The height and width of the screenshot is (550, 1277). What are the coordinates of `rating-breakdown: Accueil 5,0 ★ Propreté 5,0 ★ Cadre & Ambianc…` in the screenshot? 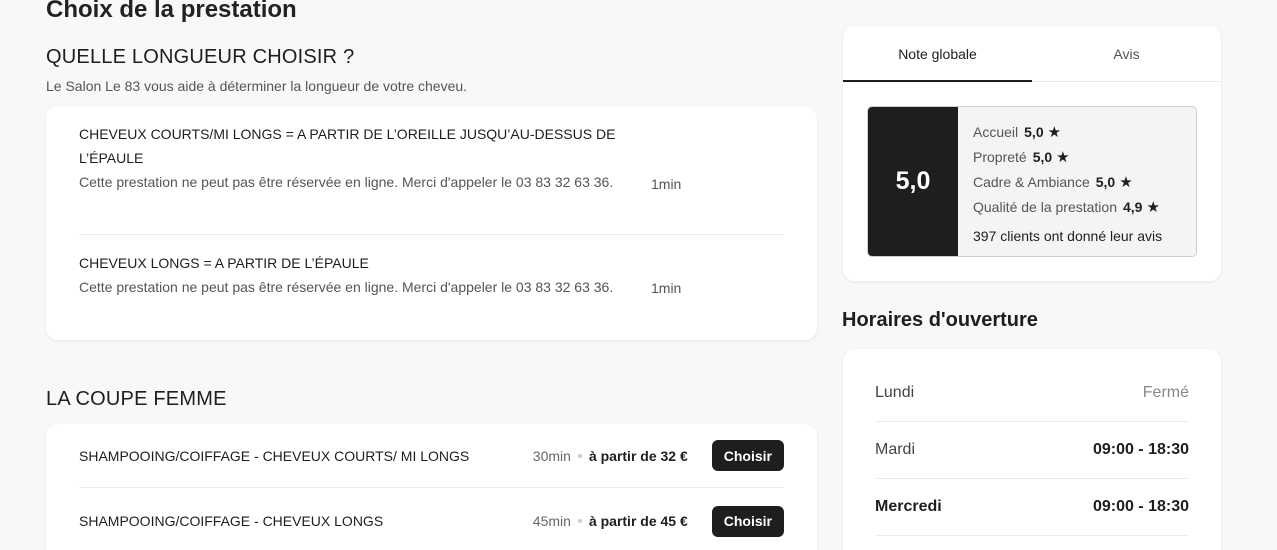 It's located at (1060, 181).